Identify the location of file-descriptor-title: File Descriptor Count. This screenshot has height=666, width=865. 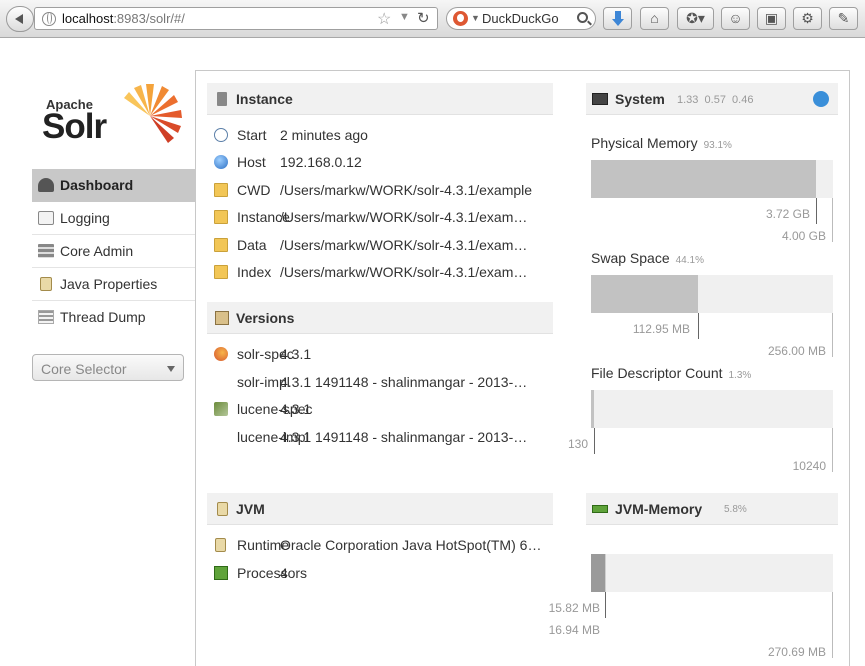
(657, 373).